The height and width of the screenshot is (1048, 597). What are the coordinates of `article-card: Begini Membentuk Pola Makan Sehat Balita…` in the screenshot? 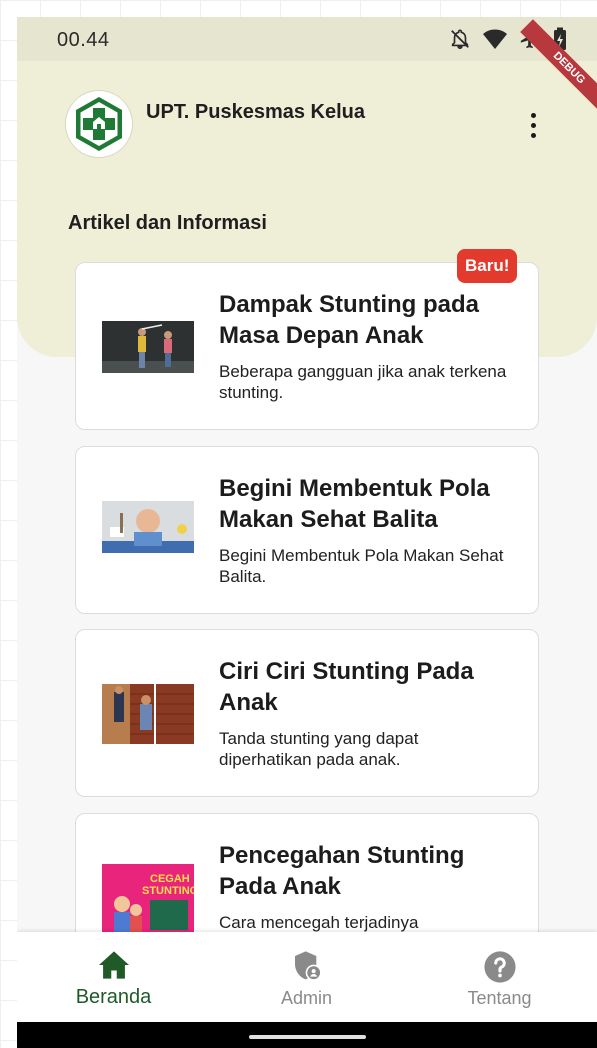 It's located at (307, 530).